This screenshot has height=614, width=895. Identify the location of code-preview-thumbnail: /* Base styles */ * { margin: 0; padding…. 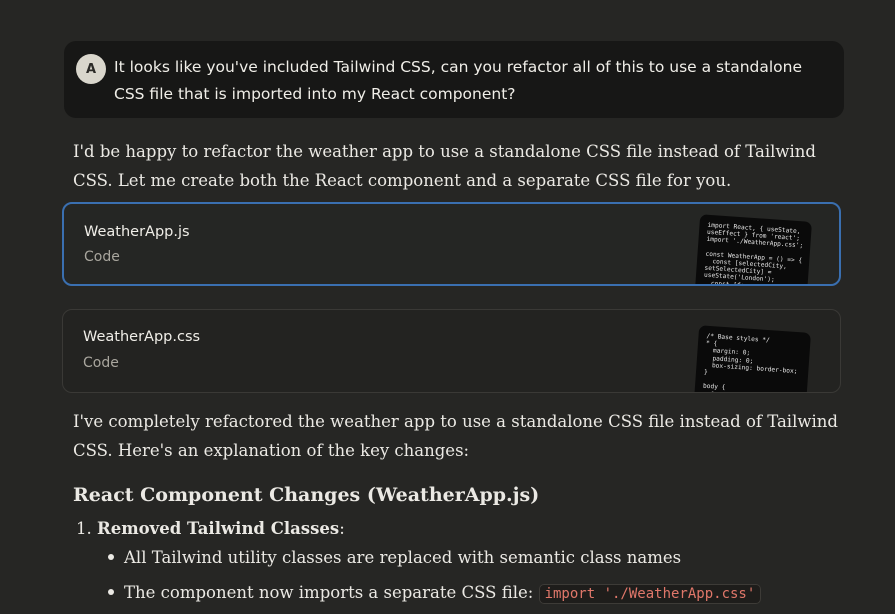
(752, 358).